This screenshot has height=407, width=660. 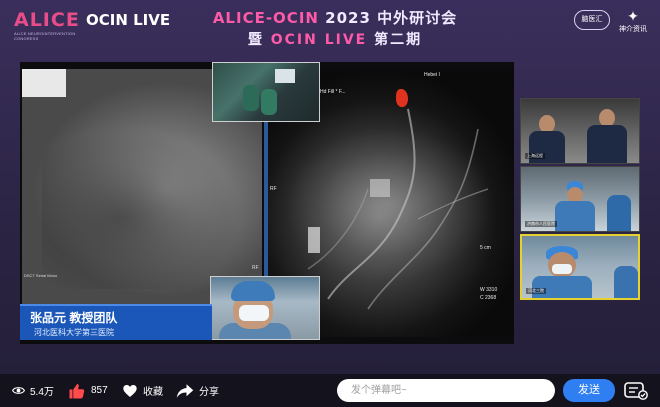 I want to click on naoyihui-logo: 脑医汇, so click(x=592, y=20).